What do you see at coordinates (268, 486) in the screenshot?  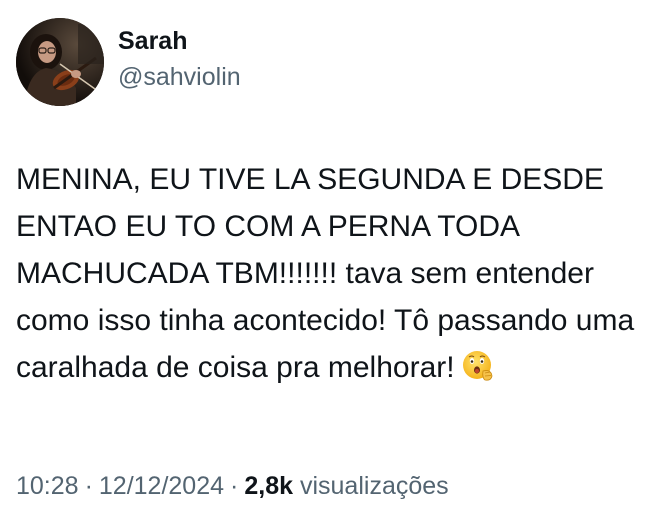 I see `views-count: 2,8k` at bounding box center [268, 486].